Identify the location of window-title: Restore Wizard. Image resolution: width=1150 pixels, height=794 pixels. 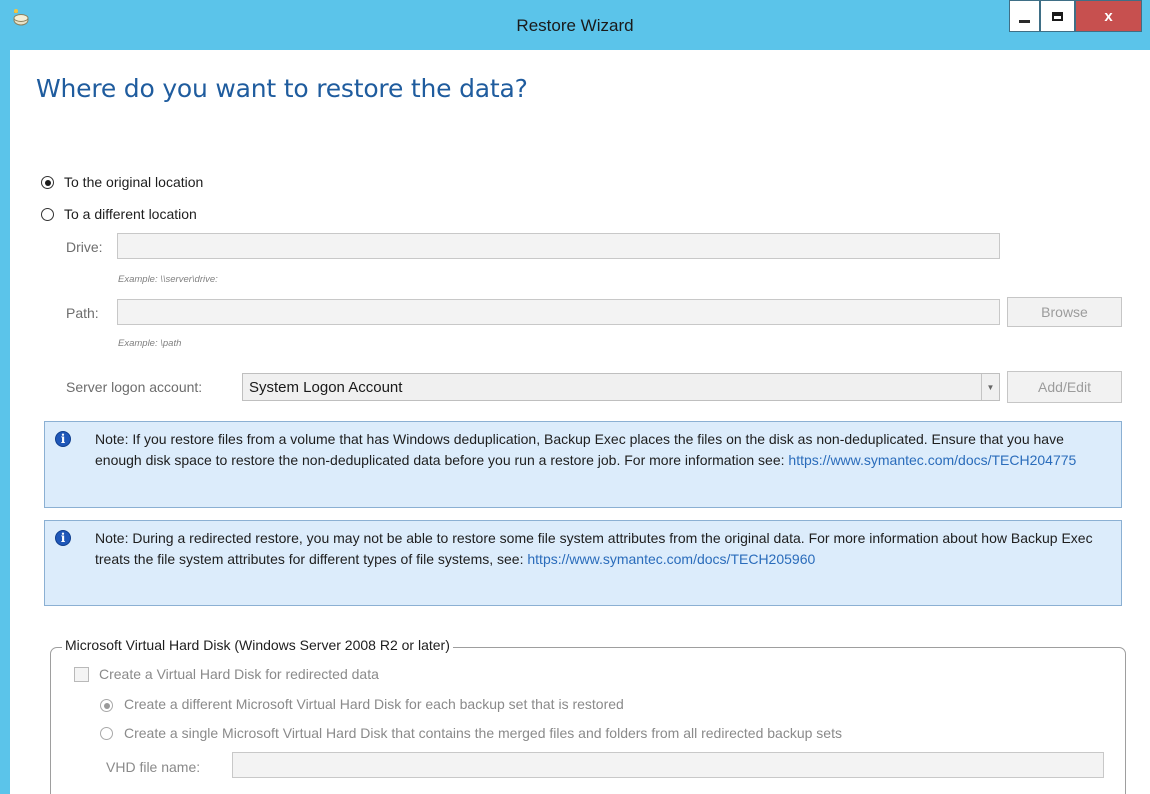
(575, 25).